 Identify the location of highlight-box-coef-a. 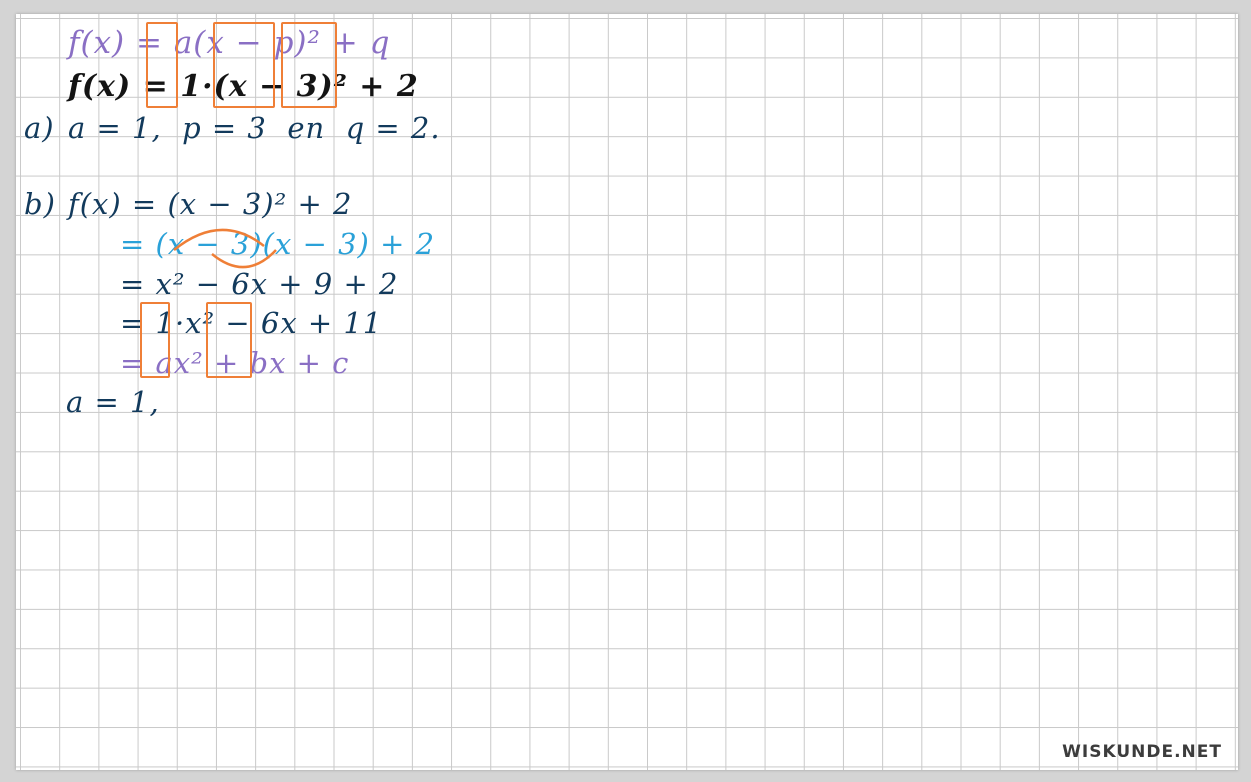
(155, 340).